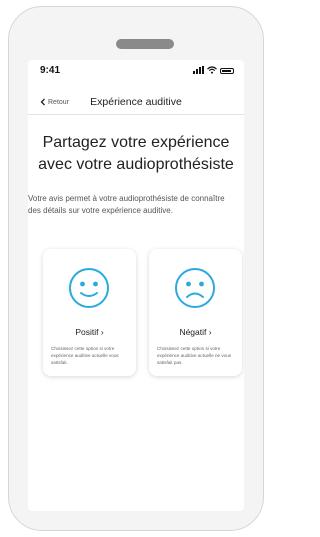 The height and width of the screenshot is (537, 320). What do you see at coordinates (195, 288) in the screenshot?
I see `sad-face-icon` at bounding box center [195, 288].